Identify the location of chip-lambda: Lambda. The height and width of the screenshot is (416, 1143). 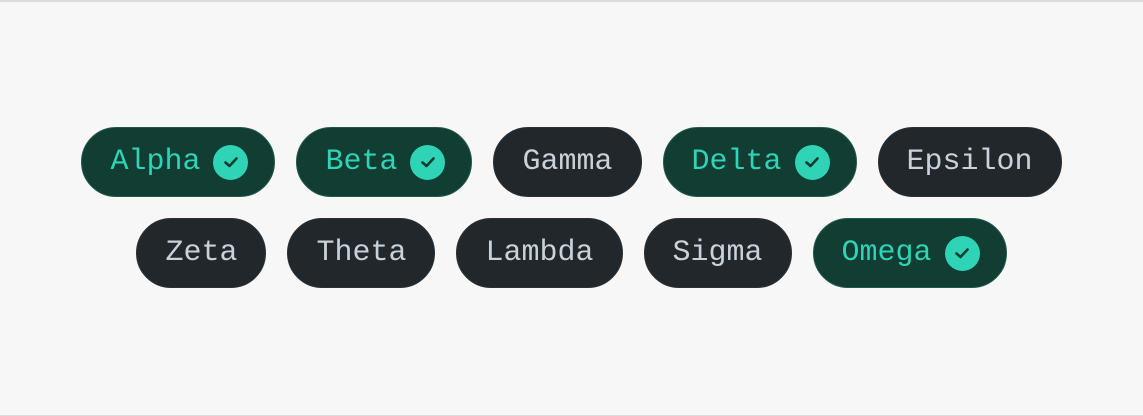
(539, 253).